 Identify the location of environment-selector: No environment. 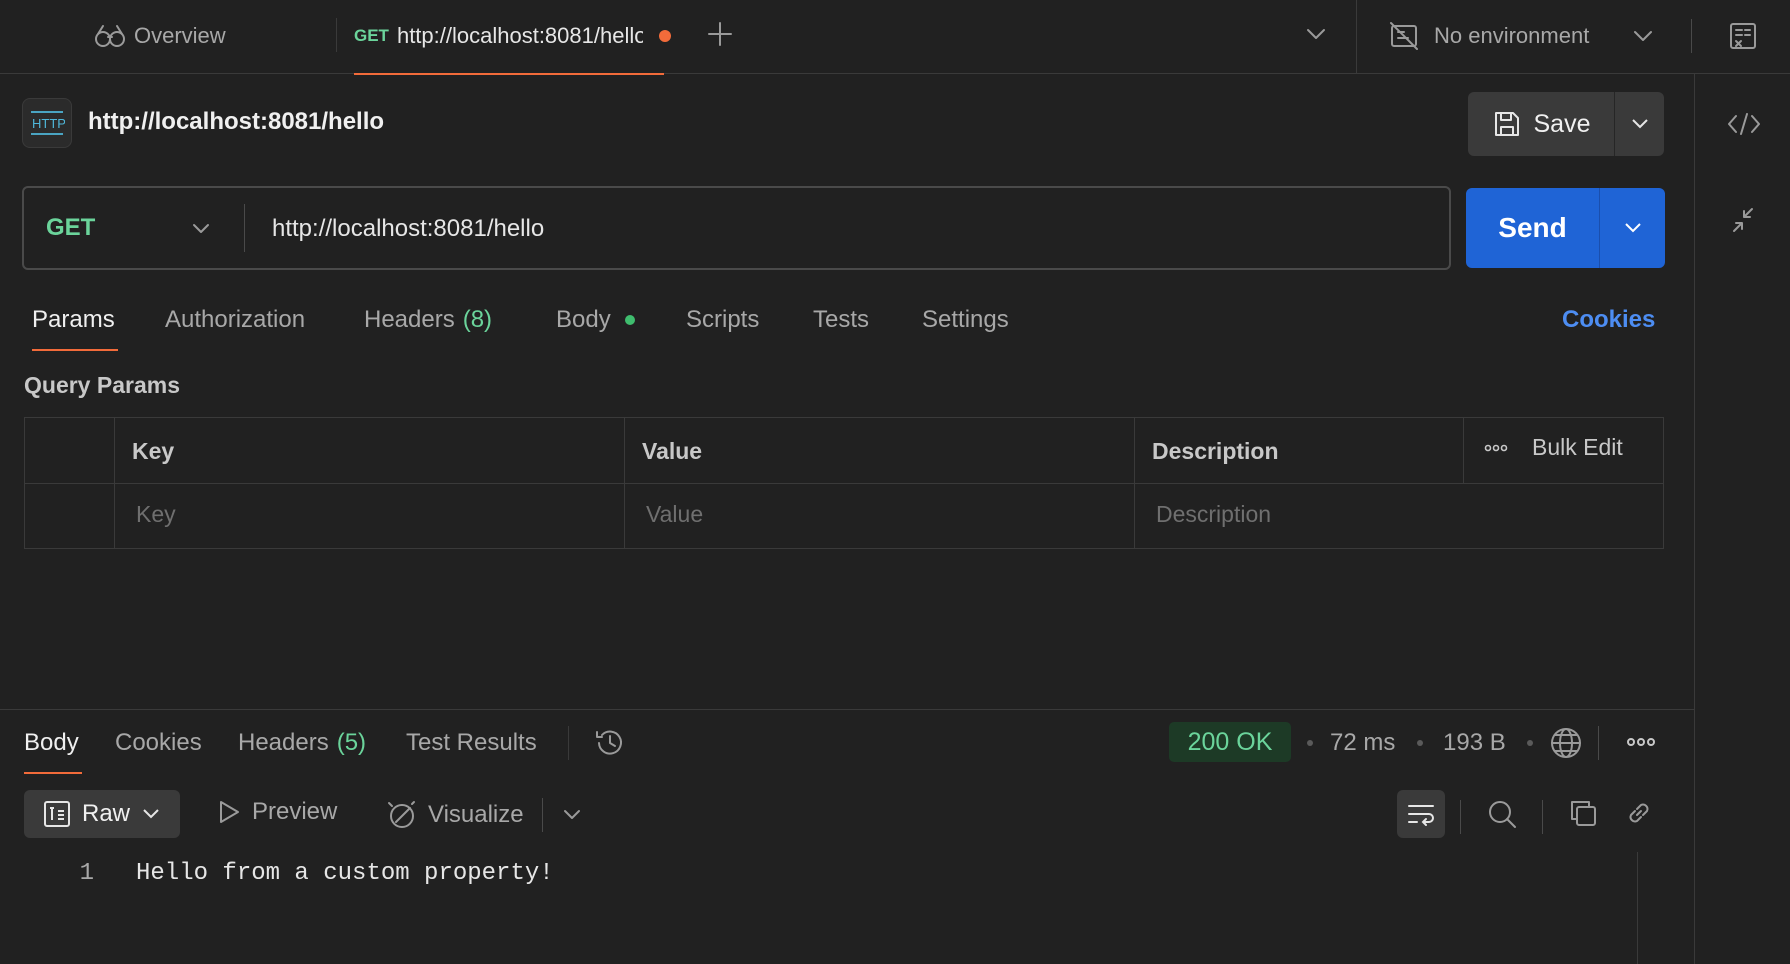
(1573, 36).